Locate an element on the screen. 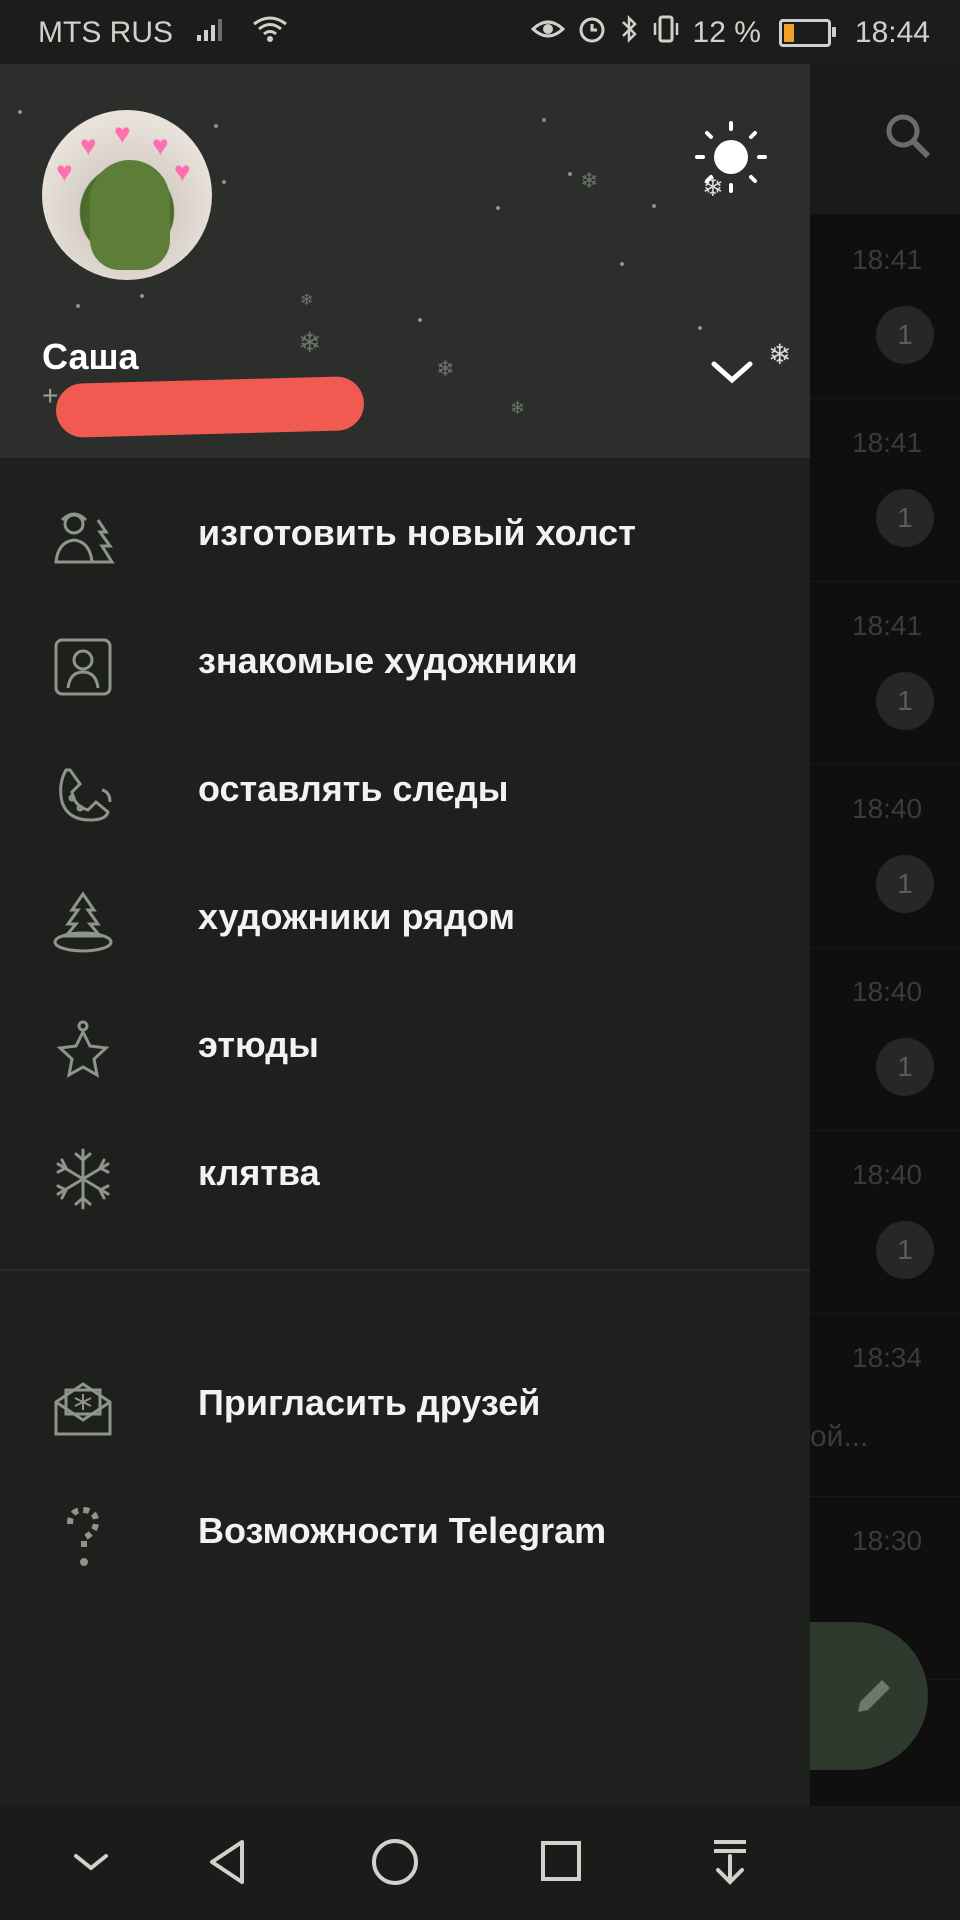 This screenshot has height=1920, width=960. menu-item-telegram-features: Возможности Telegram is located at coordinates (405, 1532).